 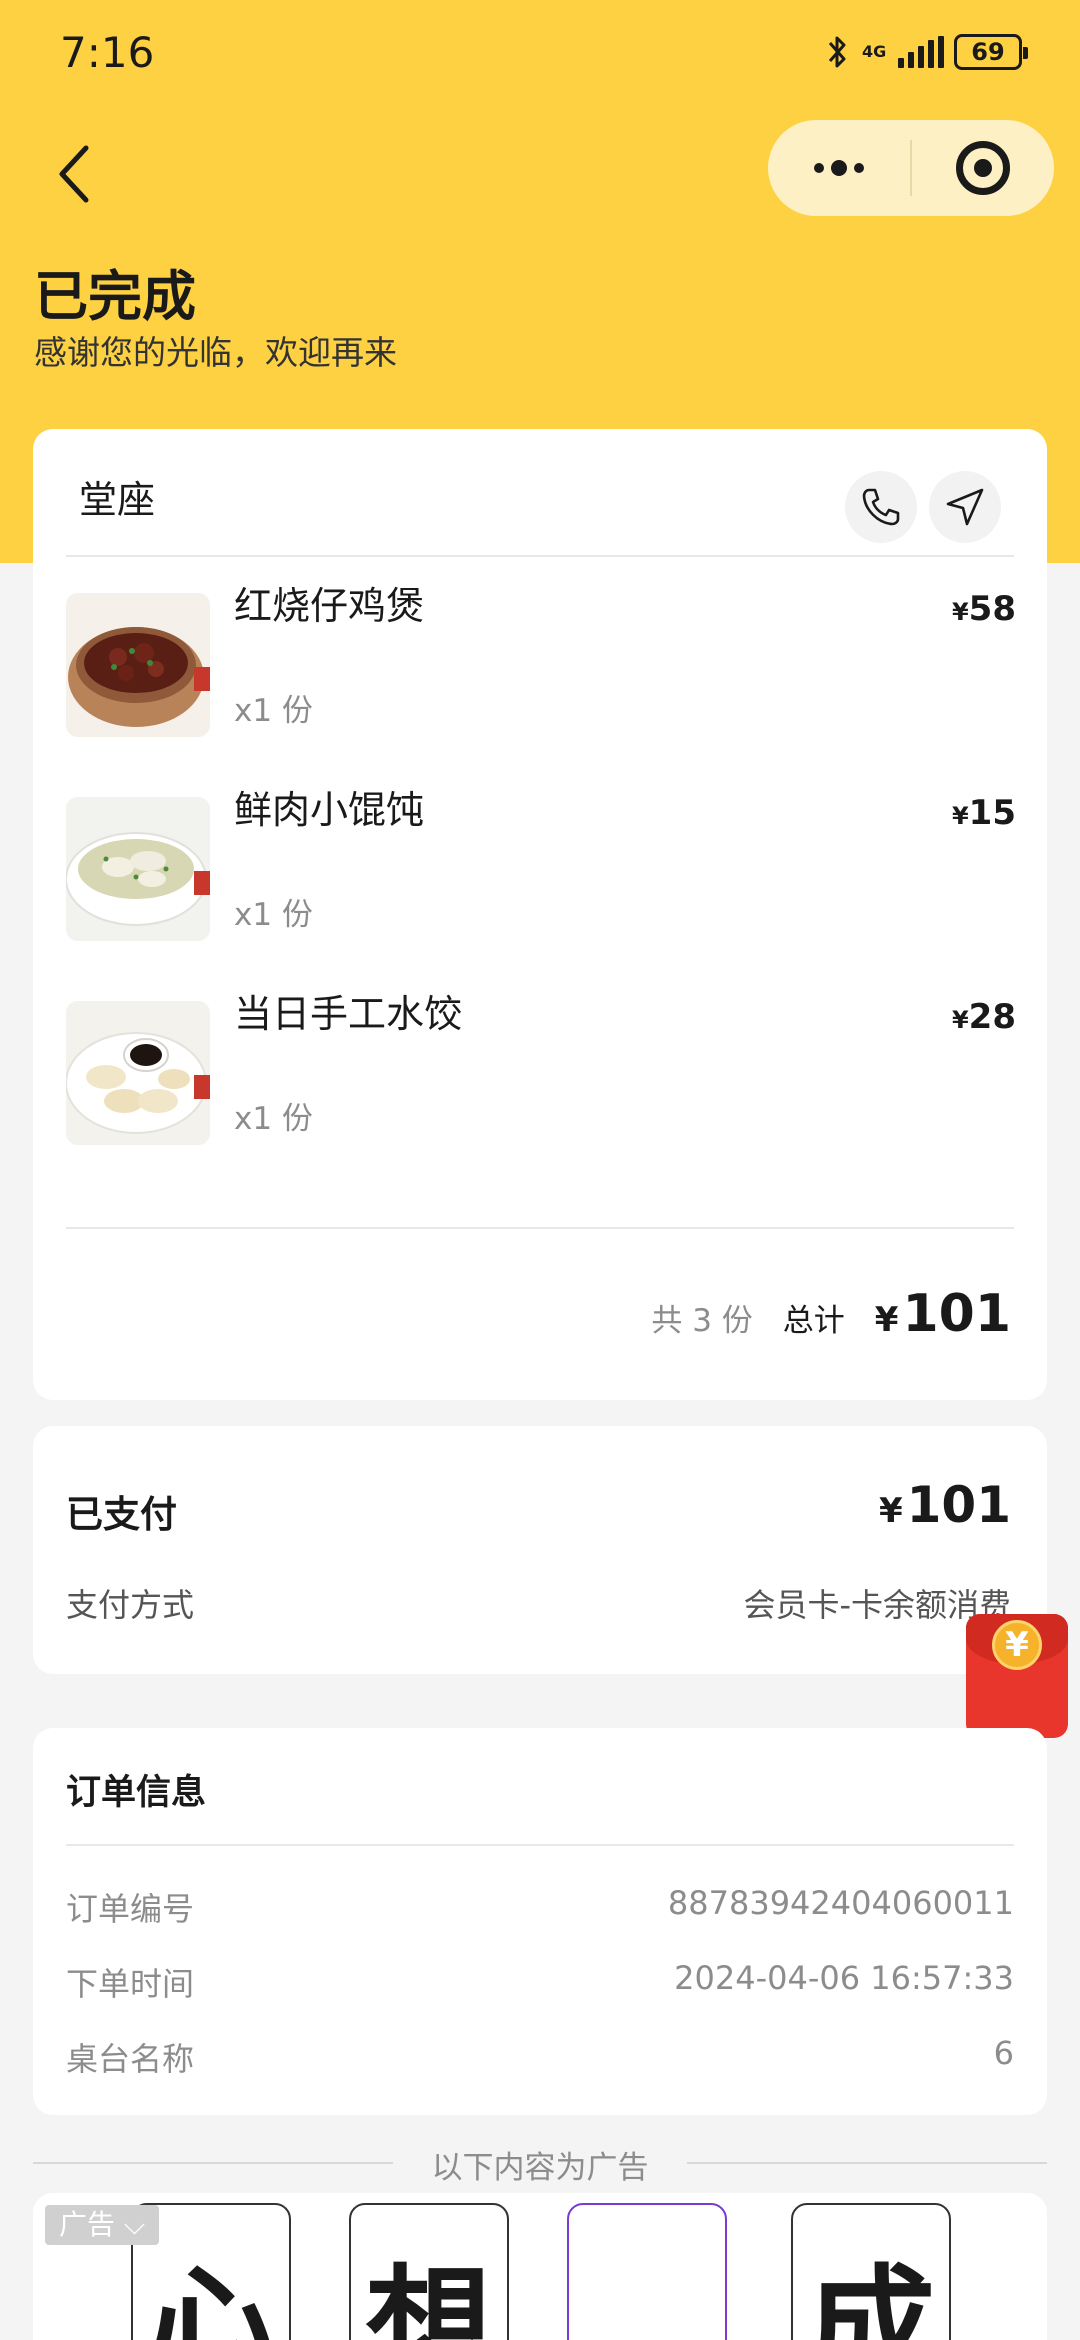 What do you see at coordinates (841, 1903) in the screenshot?
I see `order-number-value: 88783942404060011` at bounding box center [841, 1903].